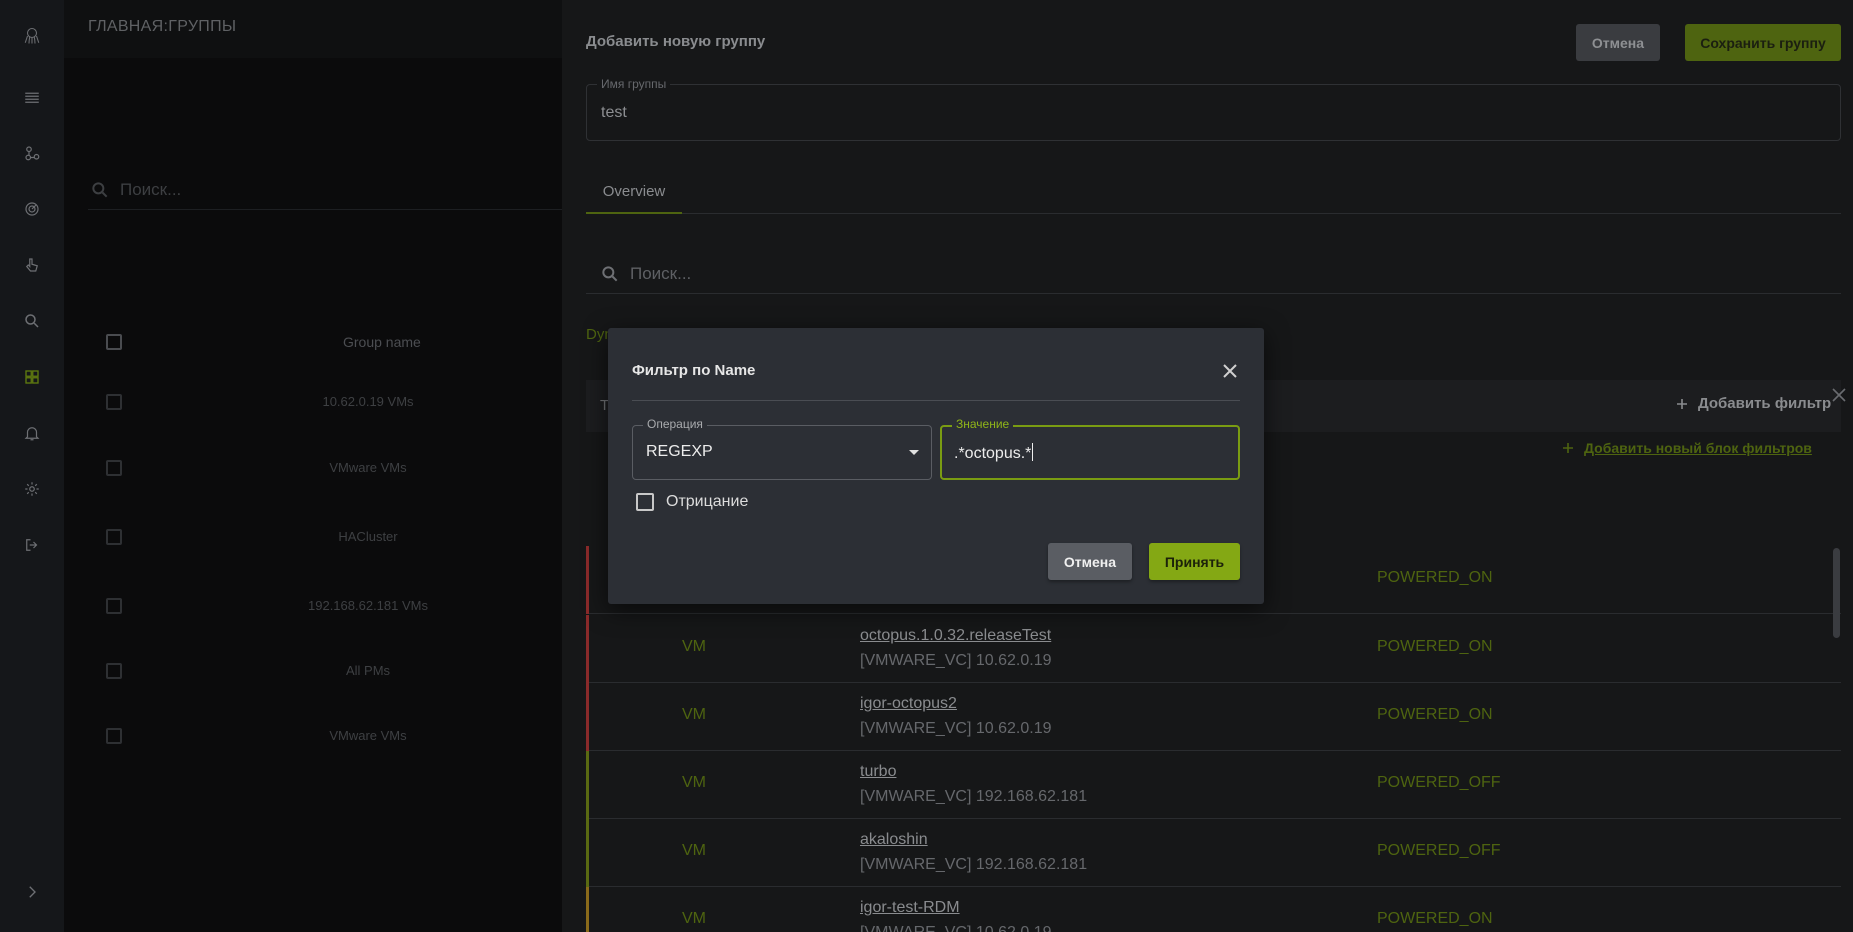 The width and height of the screenshot is (1853, 932). What do you see at coordinates (32, 545) in the screenshot?
I see `logout-icon` at bounding box center [32, 545].